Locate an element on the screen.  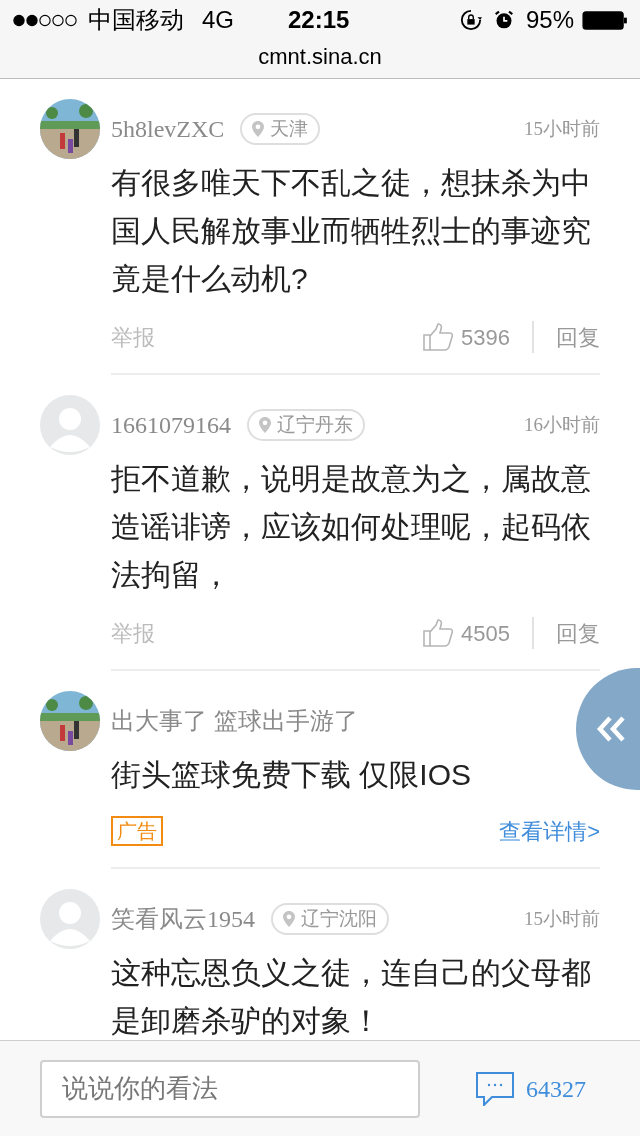
username: 1661079164 is located at coordinates (171, 425).